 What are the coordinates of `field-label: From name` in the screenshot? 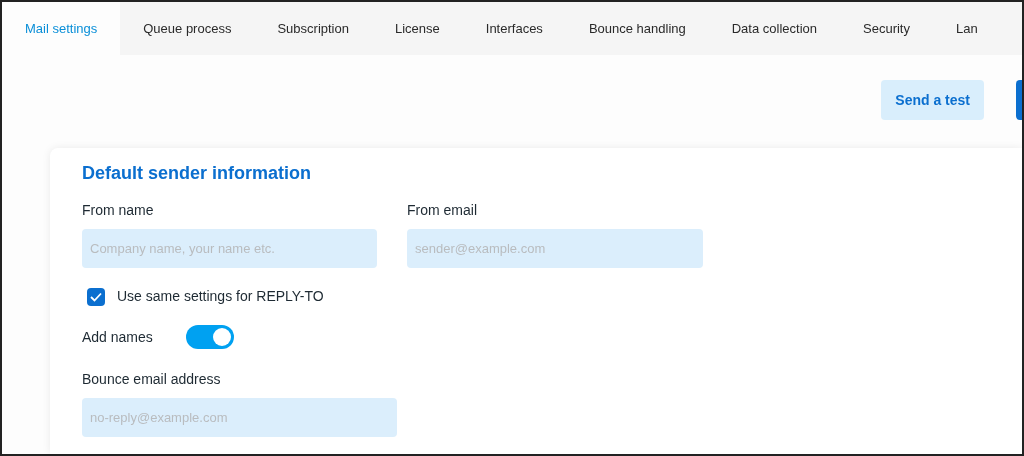 It's located at (118, 210).